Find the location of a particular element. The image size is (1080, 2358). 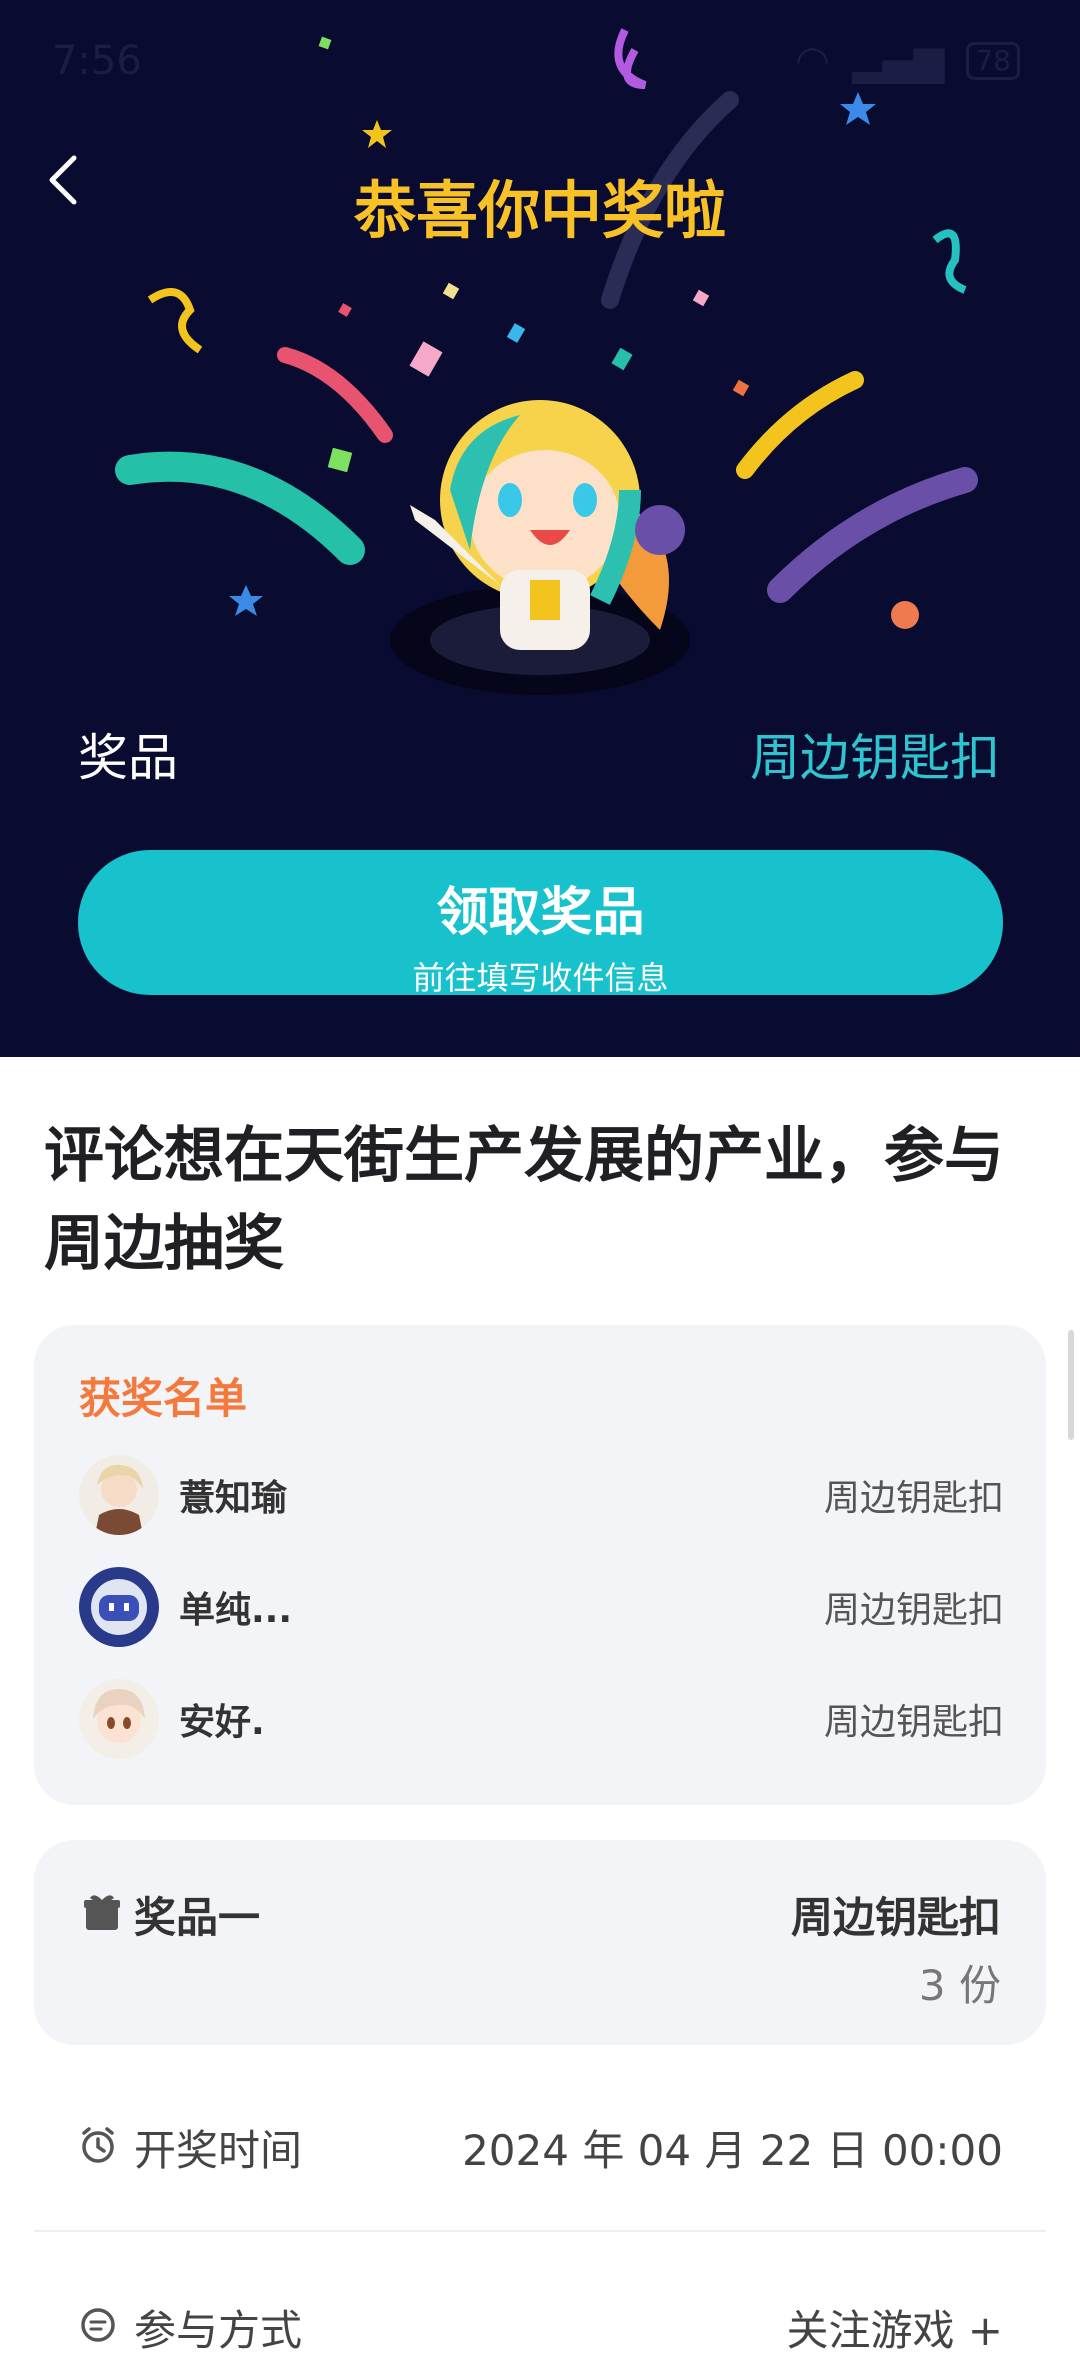

event-title: 评论想在天街生产发展的产业，参与周边抽奖 is located at coordinates (524, 1200).